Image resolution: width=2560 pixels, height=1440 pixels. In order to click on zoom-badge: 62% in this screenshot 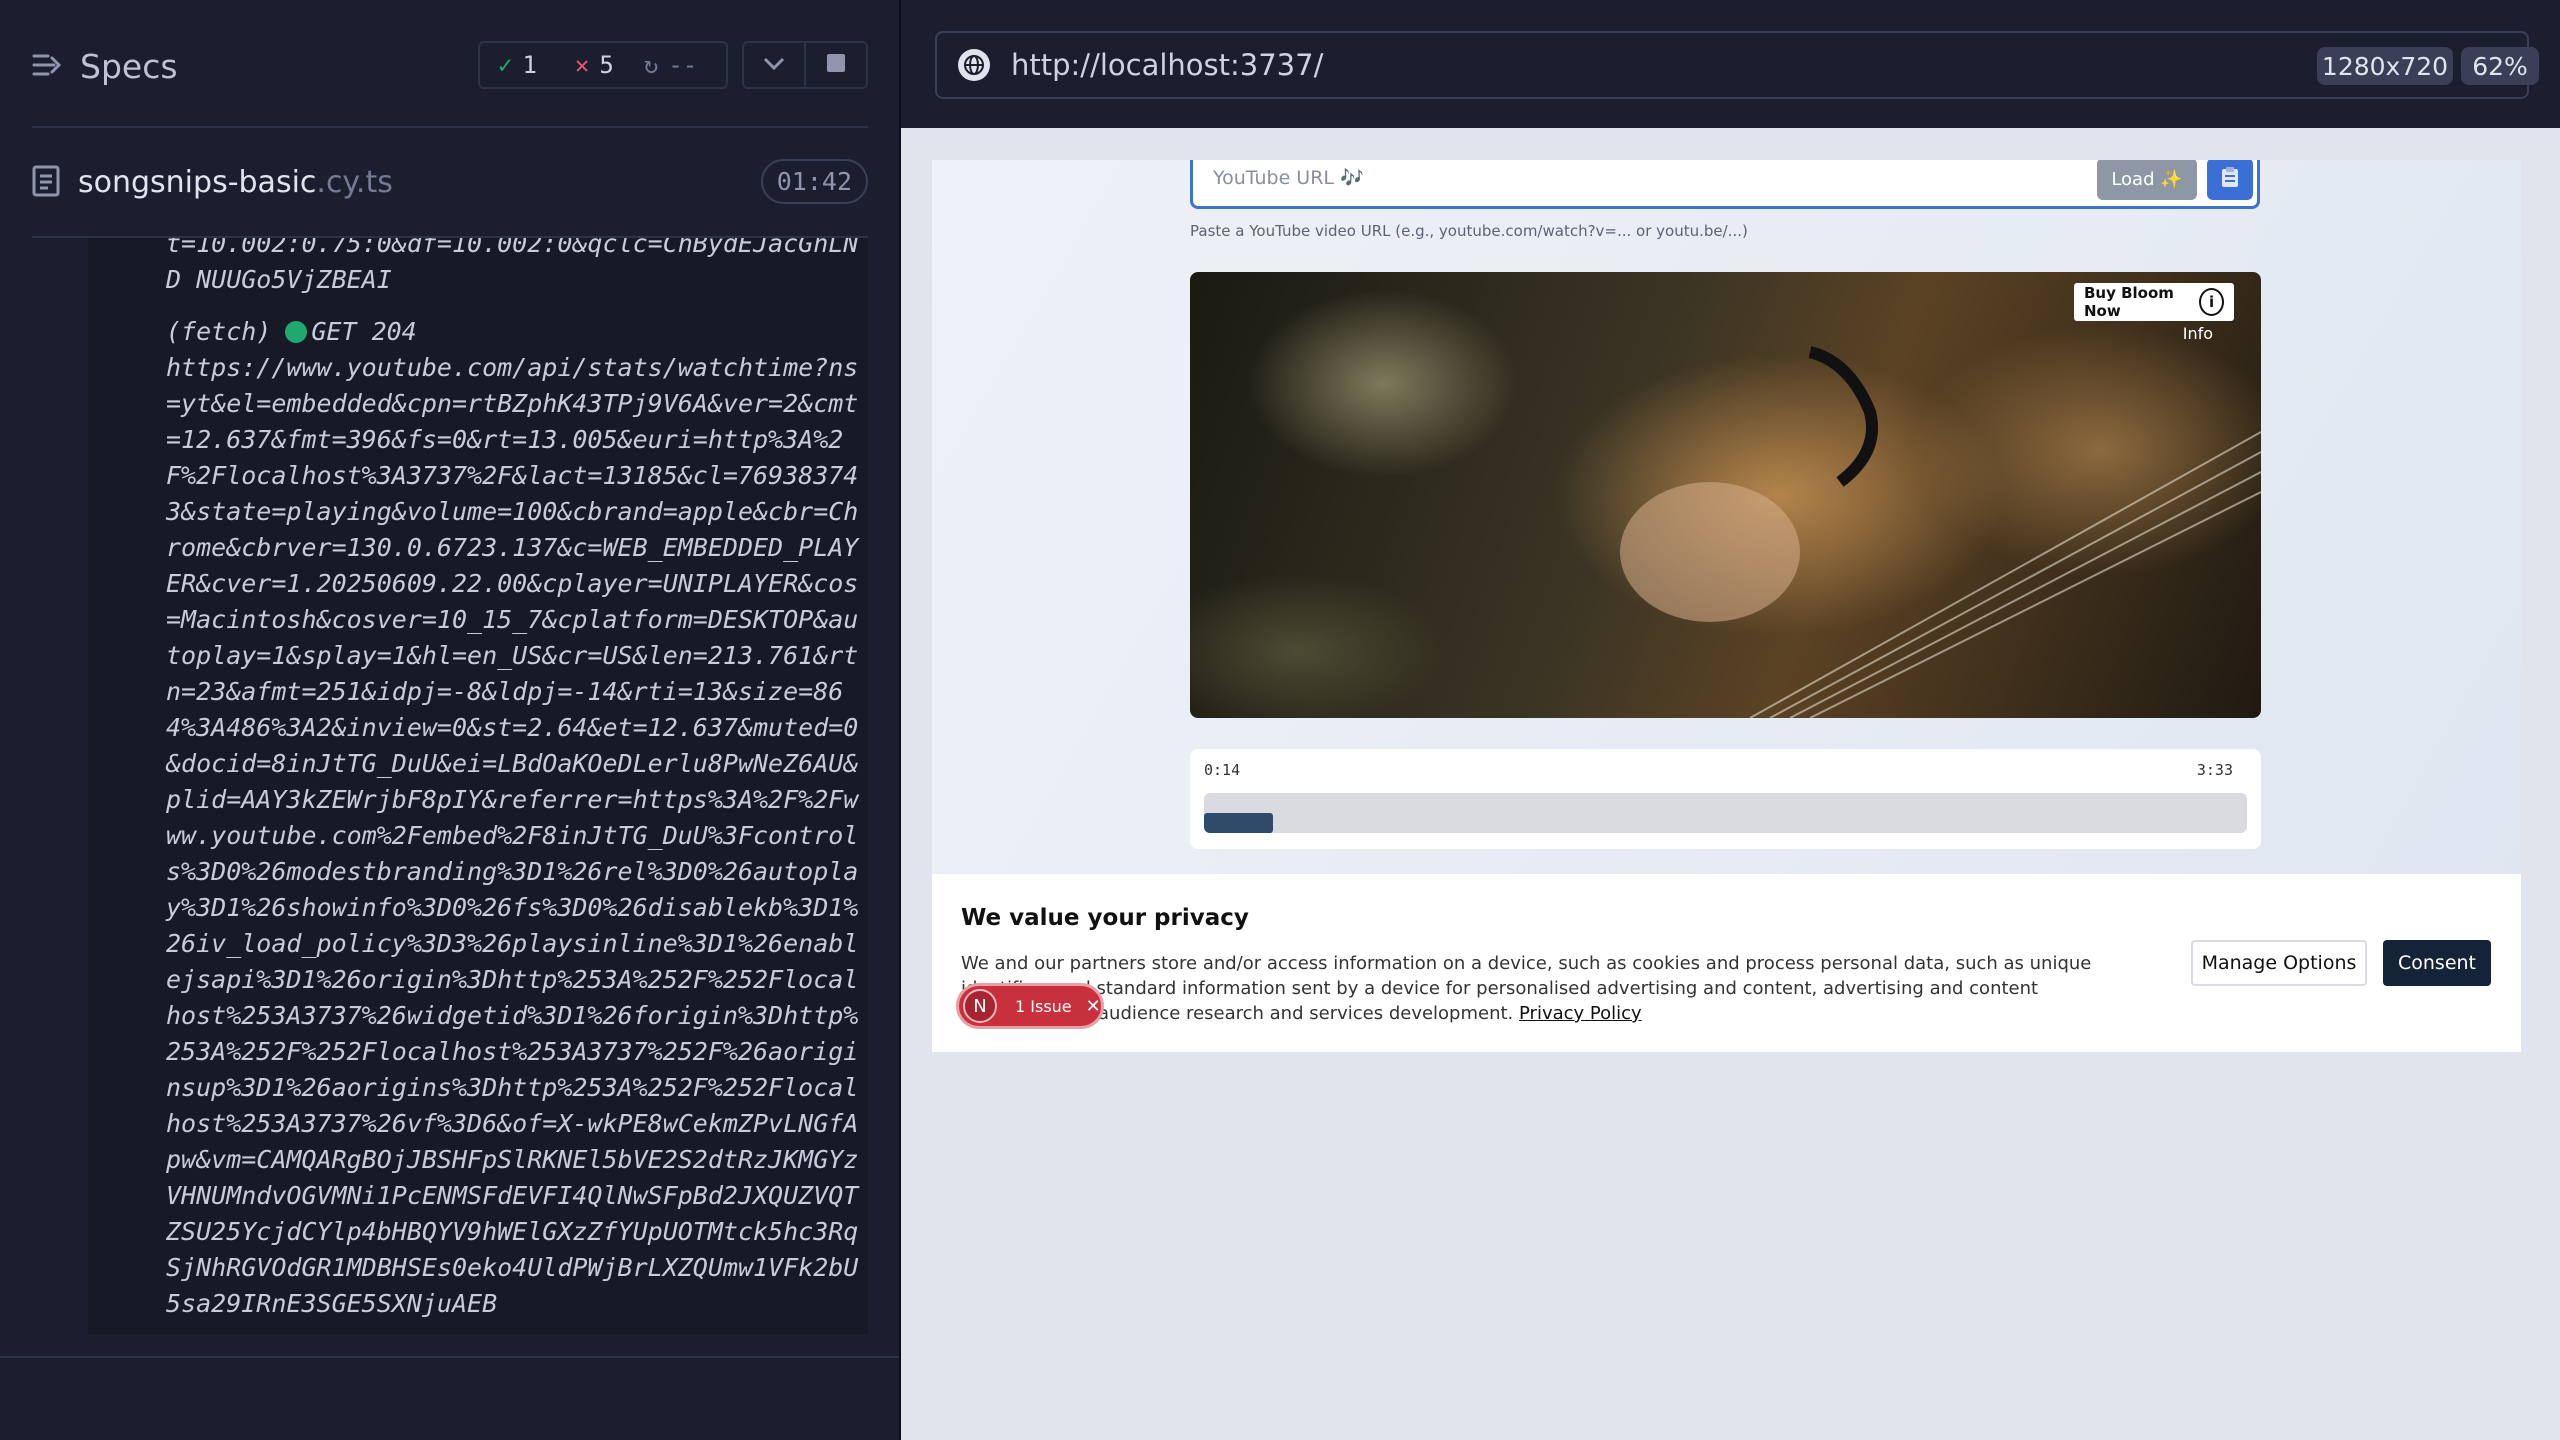, I will do `click(2500, 66)`.